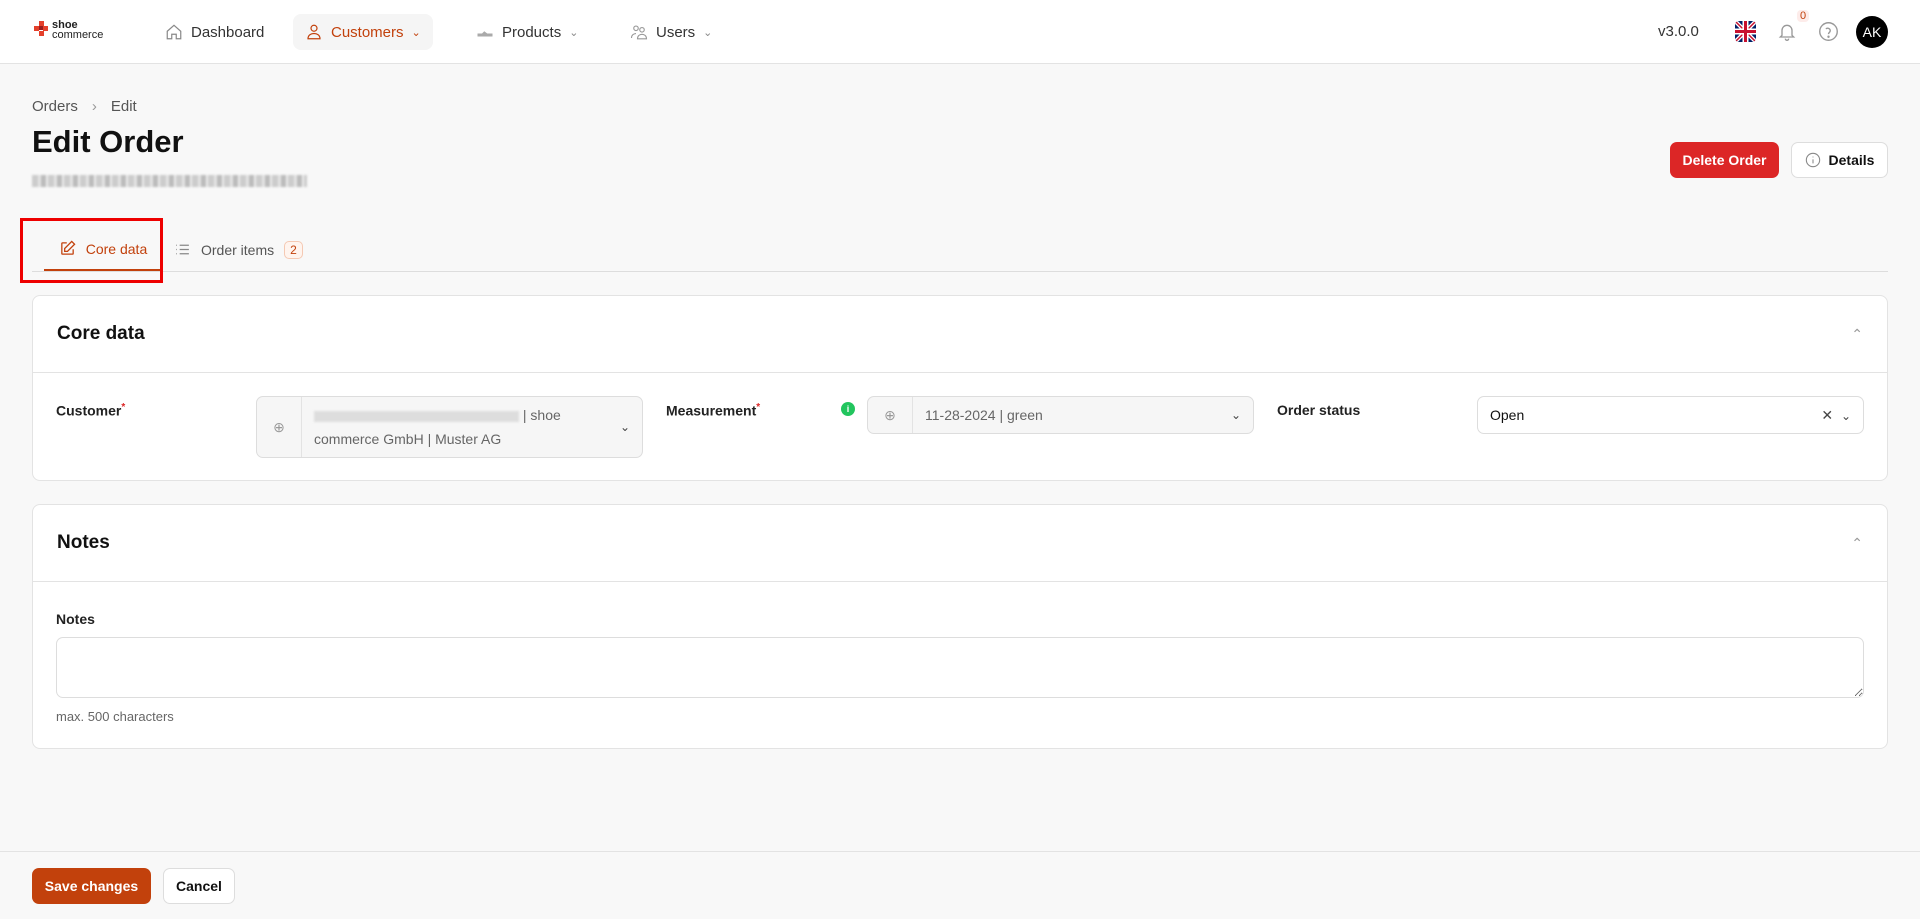  Describe the element at coordinates (1851, 160) in the screenshot. I see `details-label: Details` at that location.